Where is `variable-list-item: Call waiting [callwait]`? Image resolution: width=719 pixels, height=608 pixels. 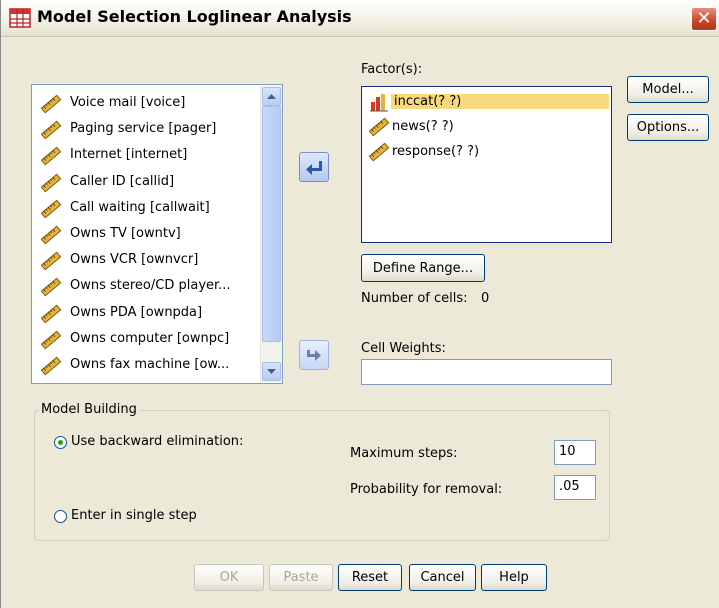
variable-list-item: Call waiting [callwait] is located at coordinates (148, 209).